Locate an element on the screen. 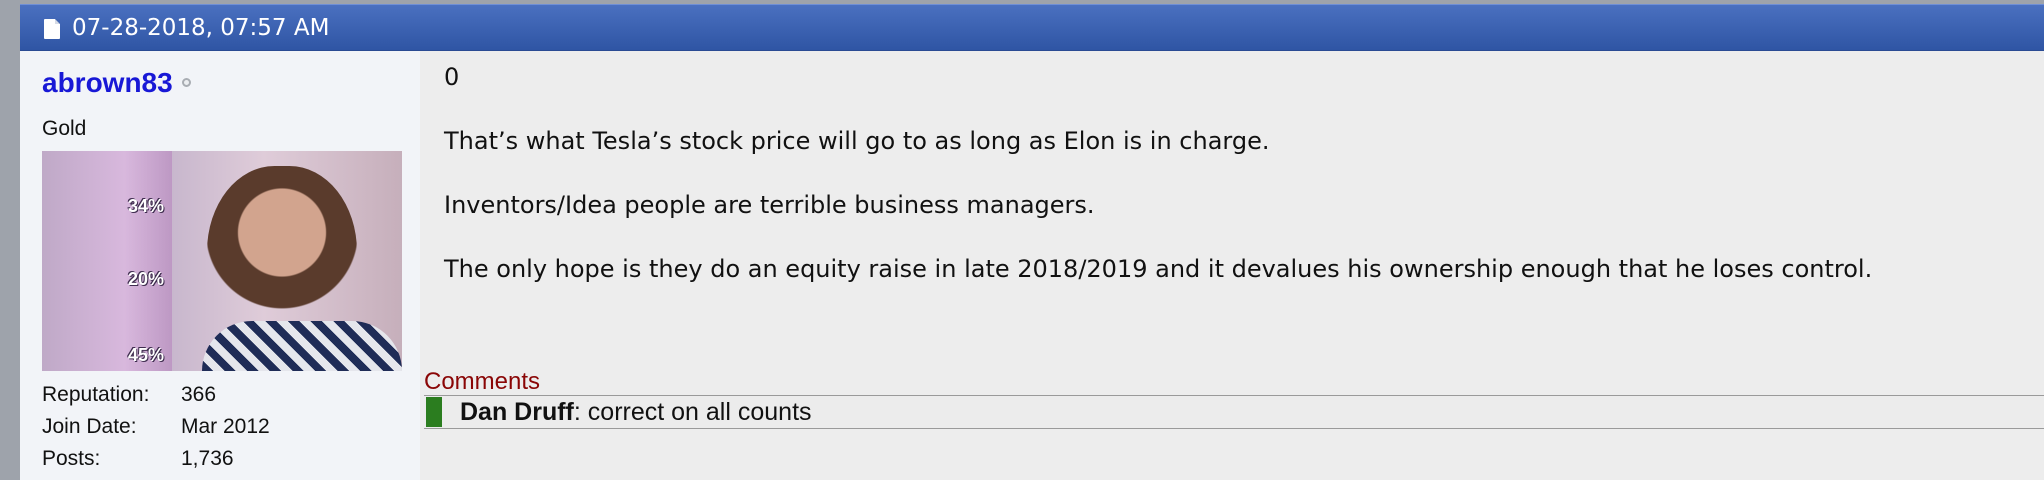 The height and width of the screenshot is (480, 2044). post-header: 07-28-2018, 07:57 AM is located at coordinates (1032, 27).